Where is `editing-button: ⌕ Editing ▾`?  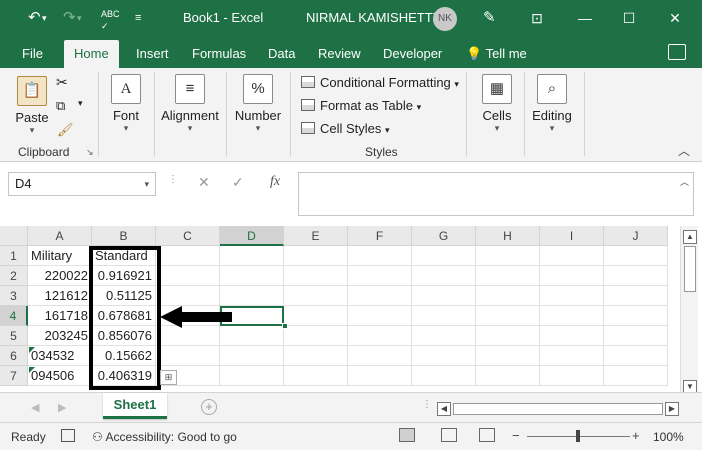
editing-button: ⌕ Editing ▾ is located at coordinates (552, 103).